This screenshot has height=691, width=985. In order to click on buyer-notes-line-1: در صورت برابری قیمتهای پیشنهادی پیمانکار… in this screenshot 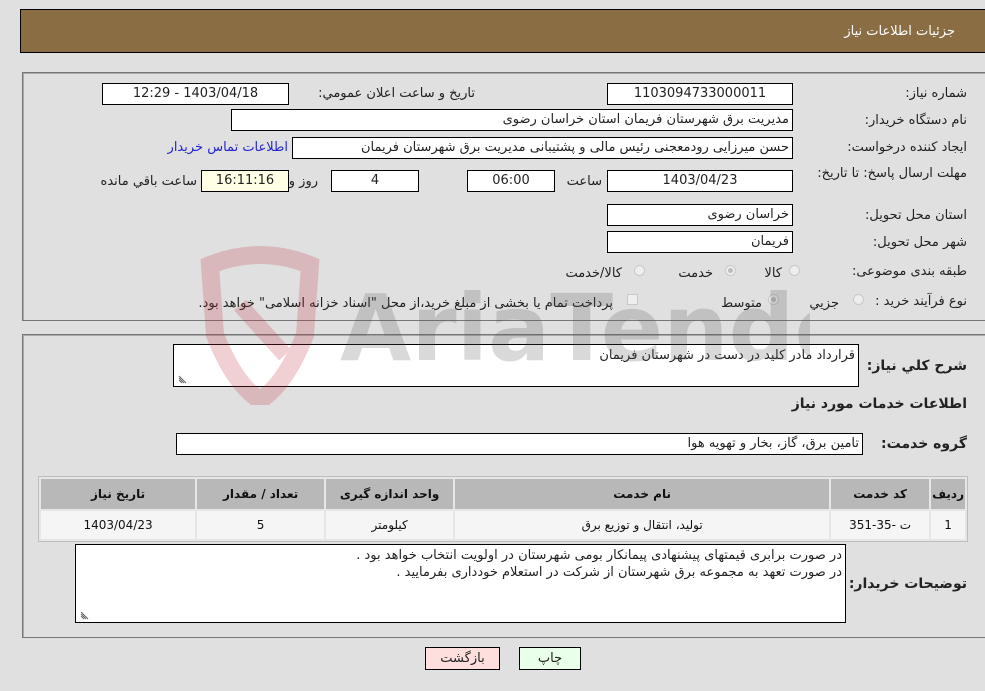, I will do `click(599, 555)`.